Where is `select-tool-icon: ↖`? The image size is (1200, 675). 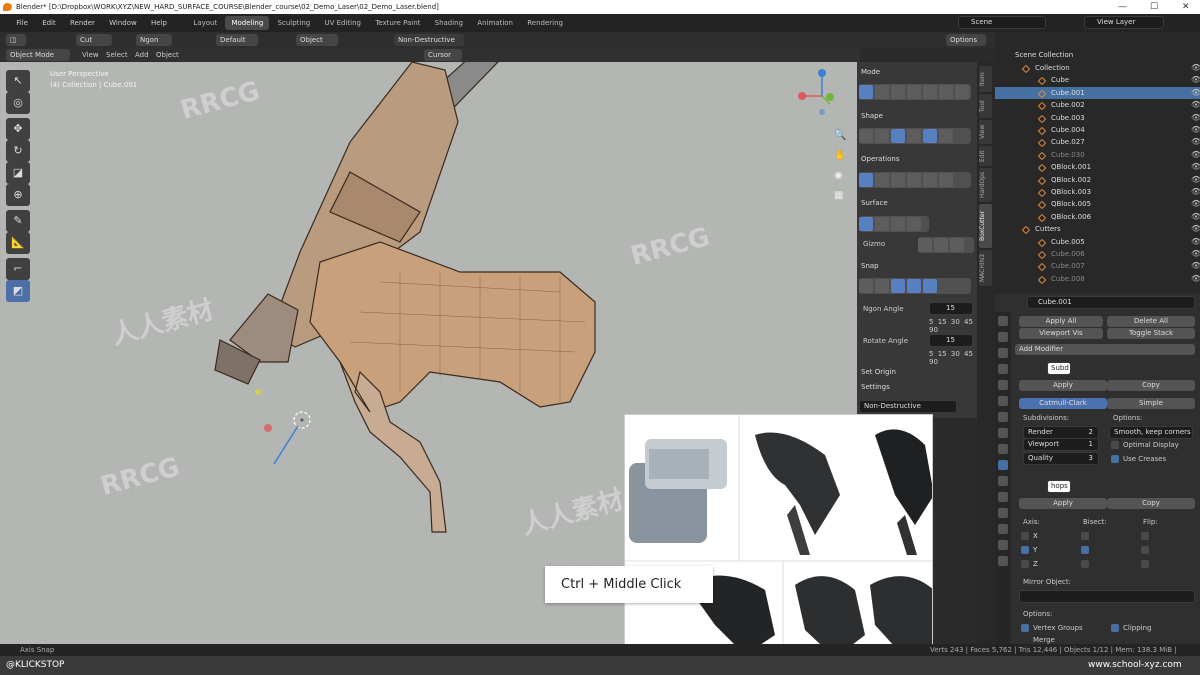
select-tool-icon: ↖ is located at coordinates (18, 81).